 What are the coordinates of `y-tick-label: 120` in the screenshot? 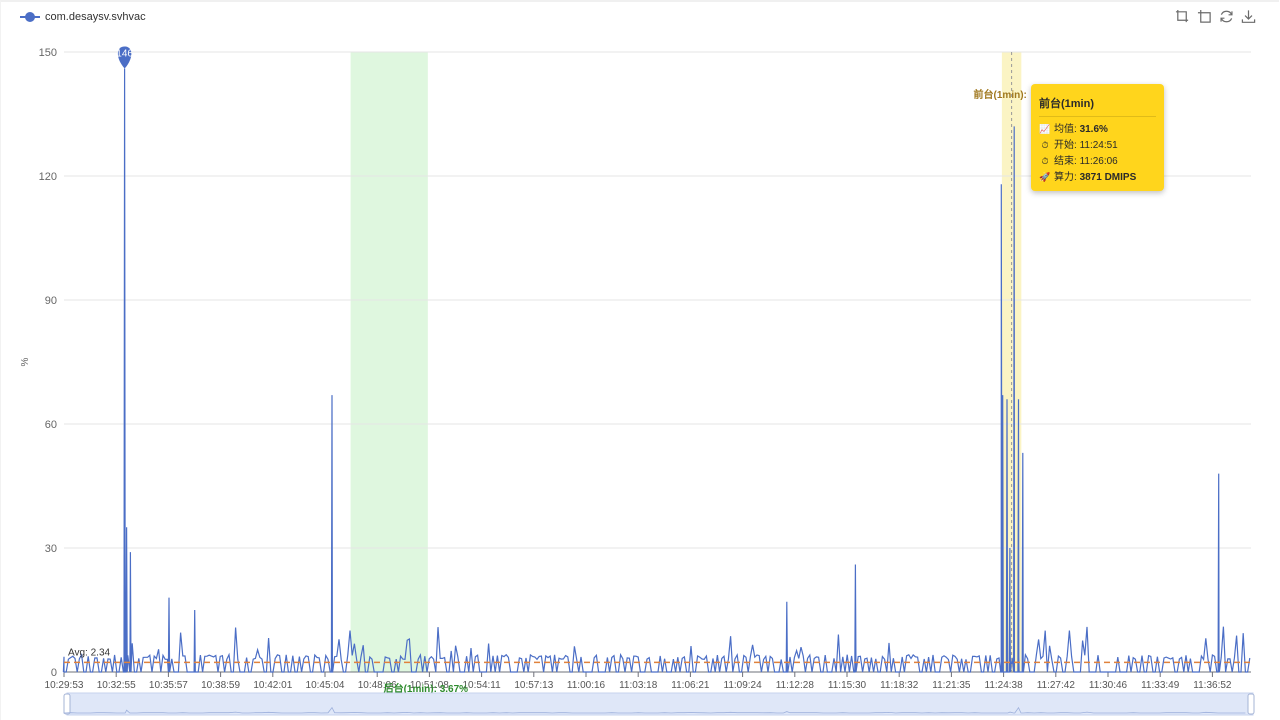 It's located at (48, 177).